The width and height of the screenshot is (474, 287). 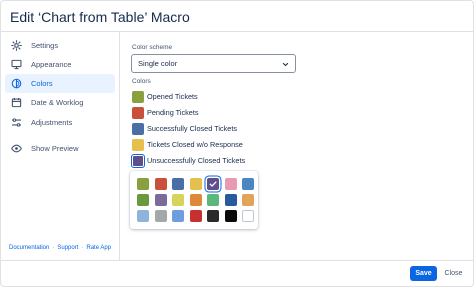 What do you see at coordinates (16, 83) in the screenshot?
I see `palette-icon` at bounding box center [16, 83].